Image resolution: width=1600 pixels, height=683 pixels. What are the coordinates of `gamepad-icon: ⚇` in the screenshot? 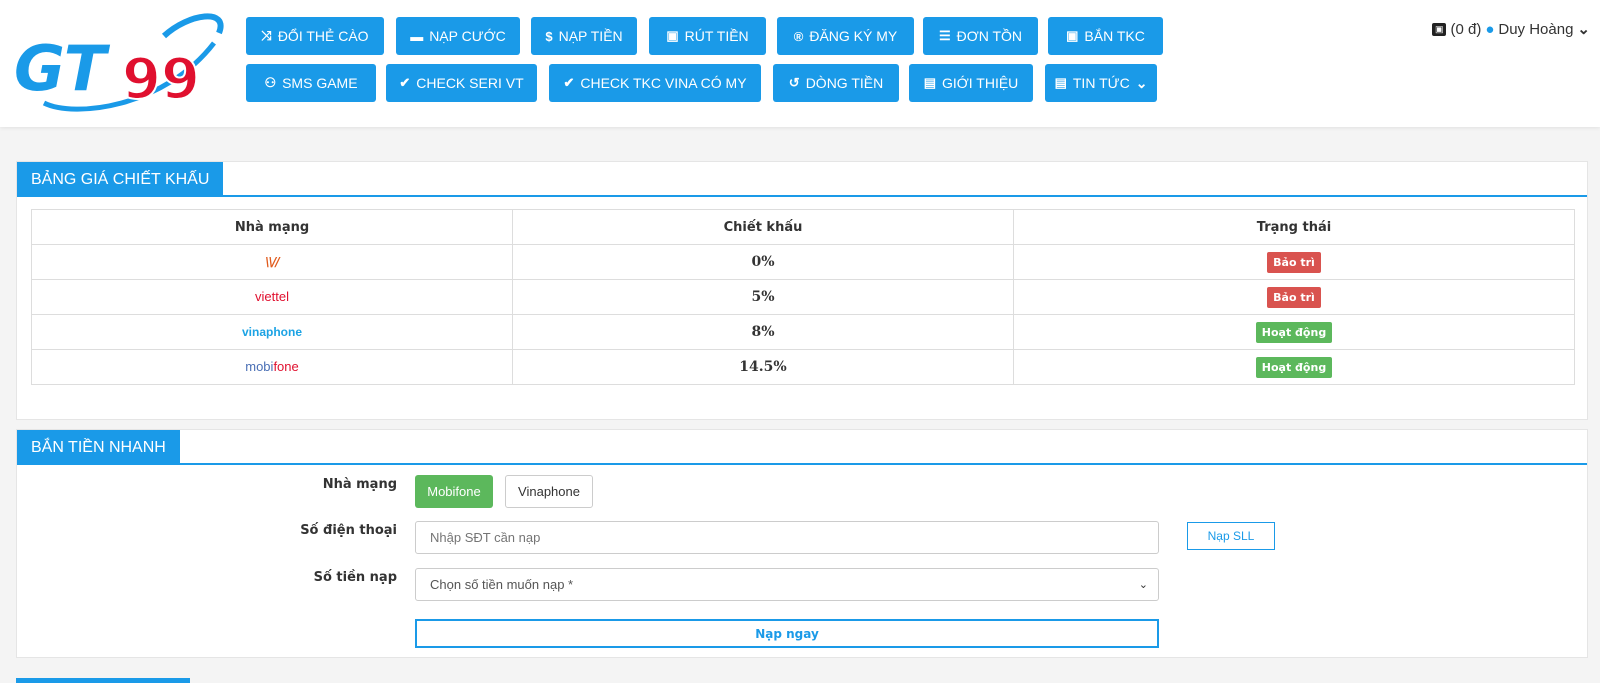 It's located at (270, 82).